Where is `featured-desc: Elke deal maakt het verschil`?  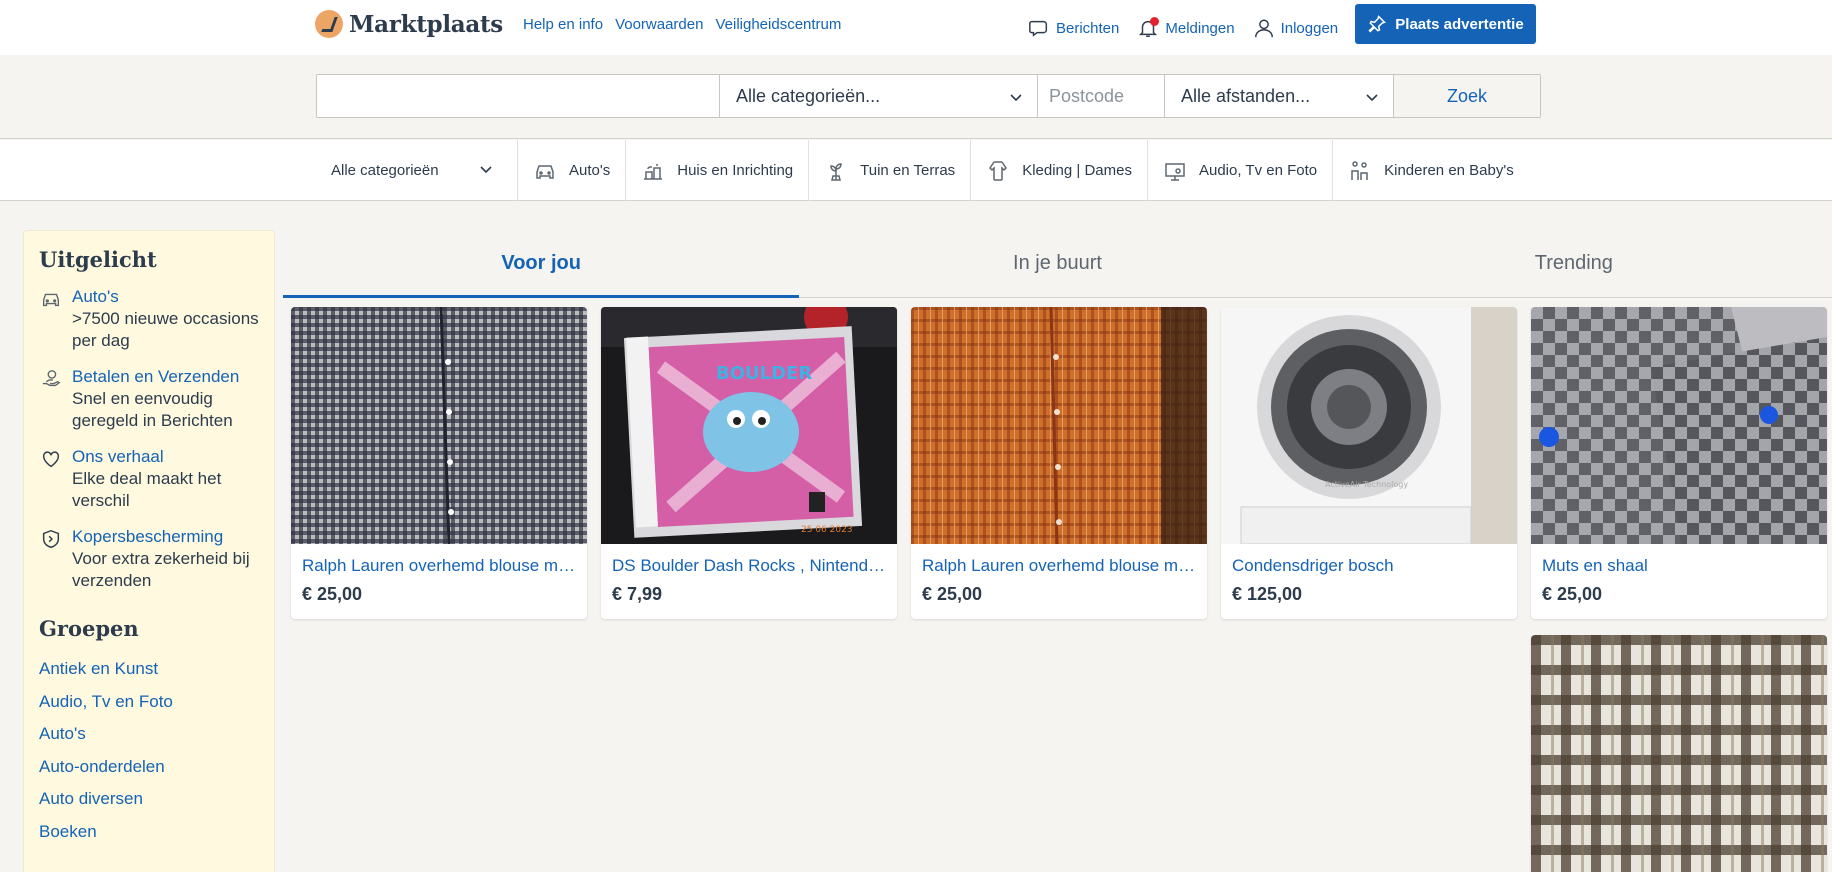
featured-desc: Elke deal maakt het verschil is located at coordinates (147, 489).